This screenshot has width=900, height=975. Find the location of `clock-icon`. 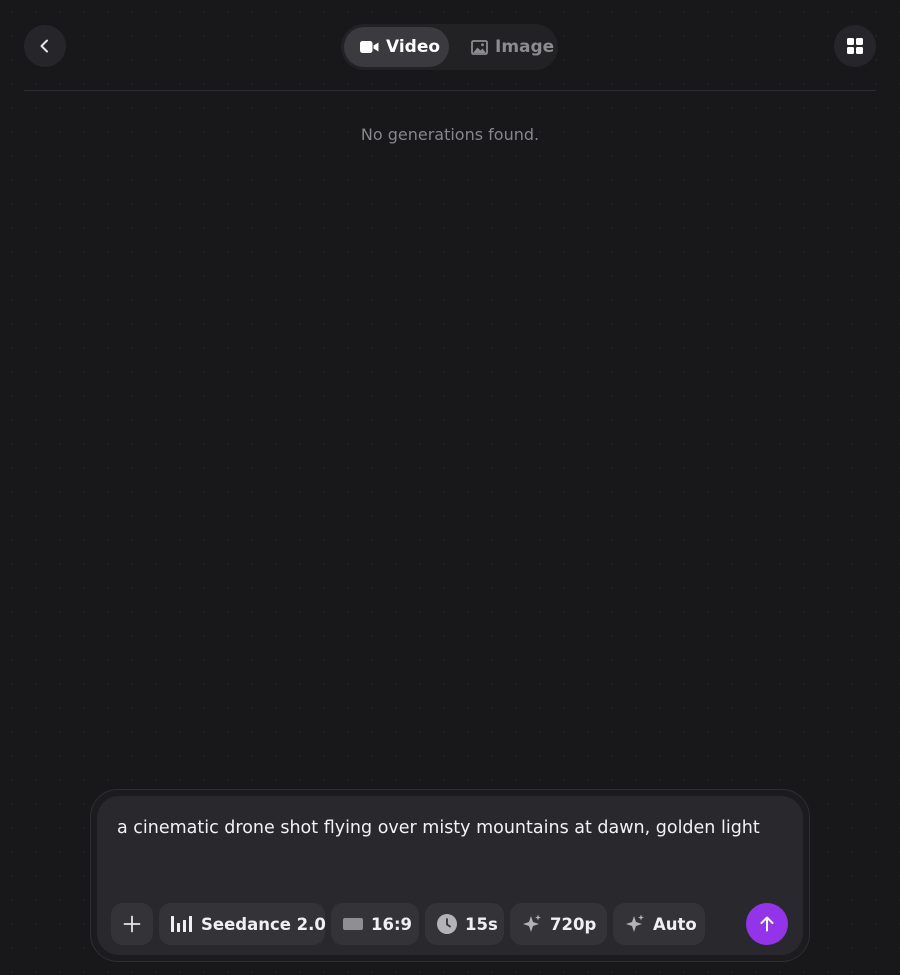

clock-icon is located at coordinates (447, 924).